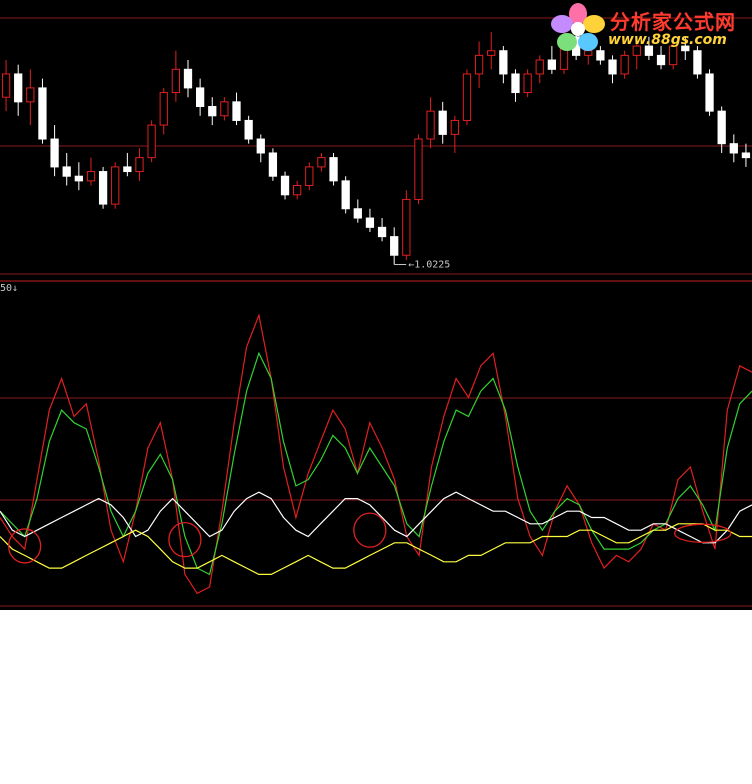 The width and height of the screenshot is (752, 784). I want to click on low-marker-label: ←1.0225, so click(429, 265).